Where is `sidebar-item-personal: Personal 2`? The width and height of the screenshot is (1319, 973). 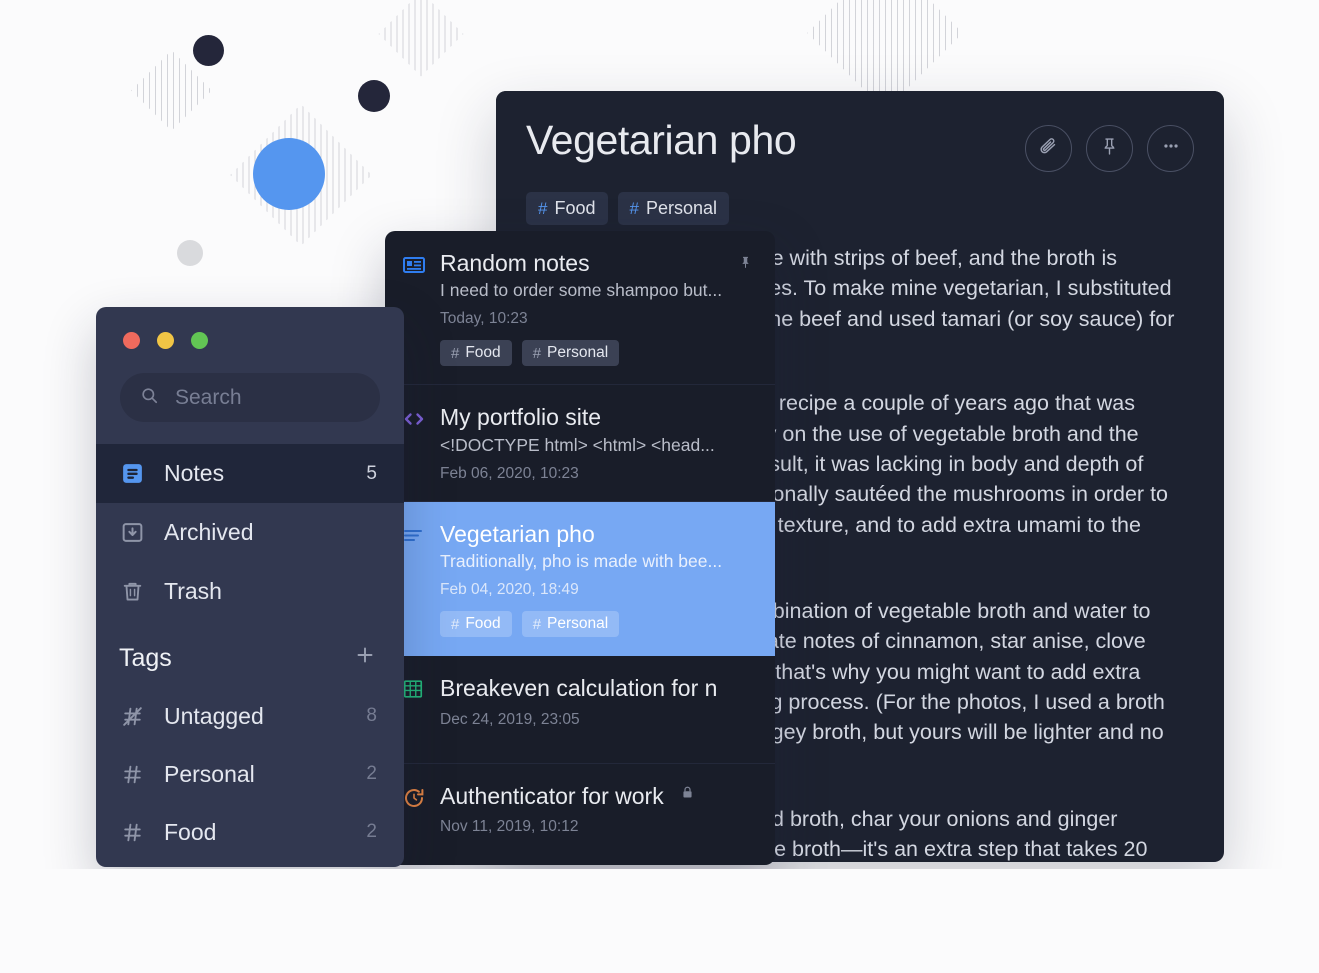
sidebar-item-personal: Personal 2 is located at coordinates (250, 774).